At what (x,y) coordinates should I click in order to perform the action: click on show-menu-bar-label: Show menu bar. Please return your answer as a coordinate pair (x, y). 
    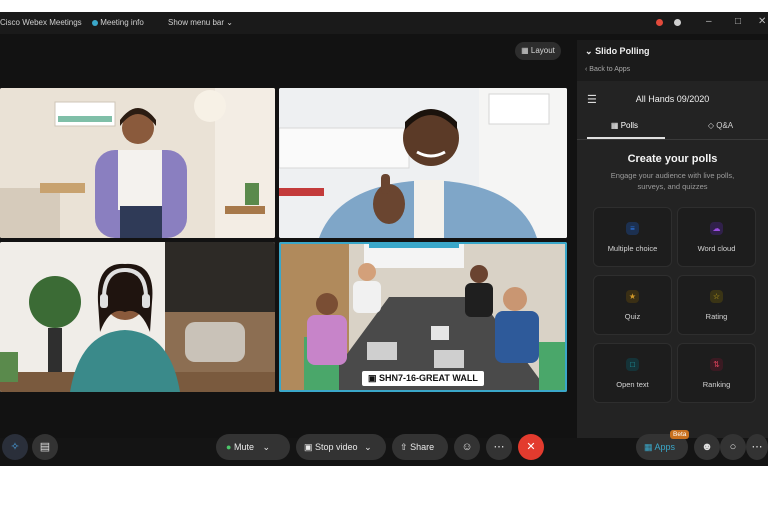
    Looking at the image, I should click on (196, 22).